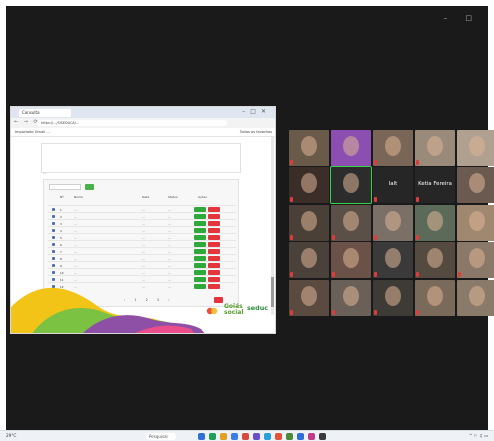 This screenshot has height=441, width=494. I want to click on system-tray: ^ ⚐ ♫ ▭, so click(478, 435).